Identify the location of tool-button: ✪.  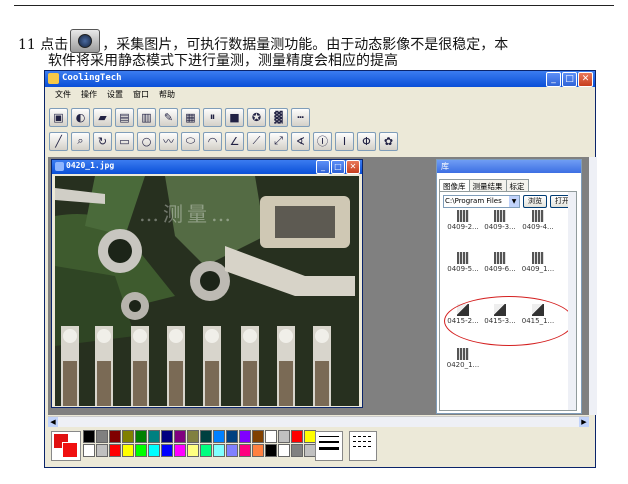
(256, 117).